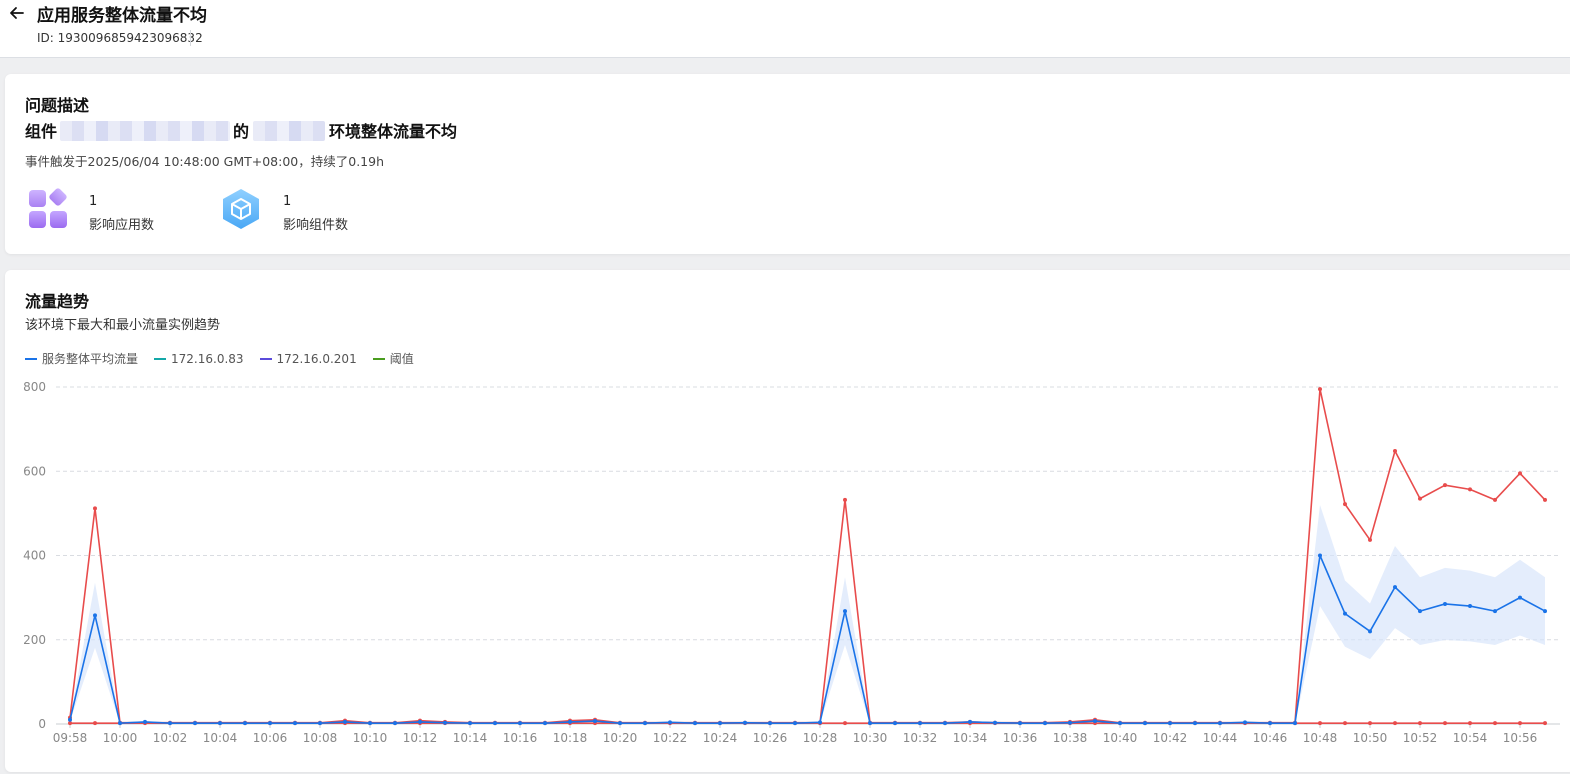 This screenshot has height=774, width=1570. I want to click on legend-item-threshold: 阈值, so click(393, 358).